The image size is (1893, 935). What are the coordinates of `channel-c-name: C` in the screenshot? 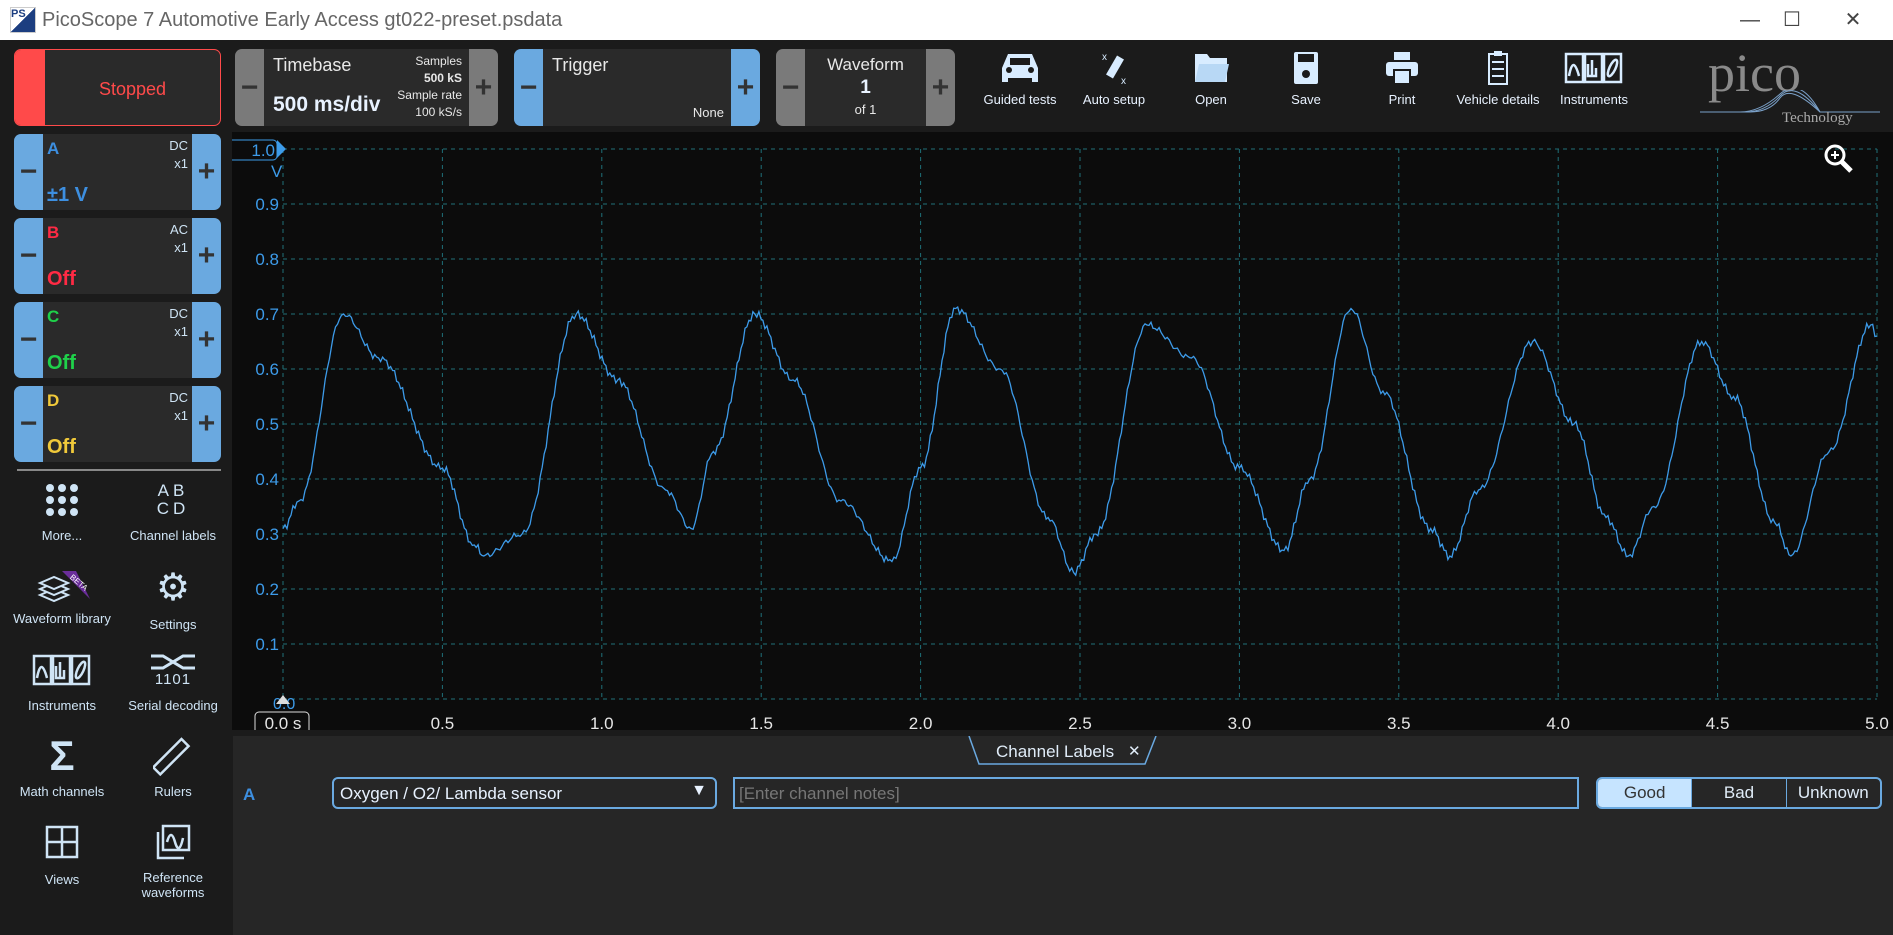 It's located at (53, 316).